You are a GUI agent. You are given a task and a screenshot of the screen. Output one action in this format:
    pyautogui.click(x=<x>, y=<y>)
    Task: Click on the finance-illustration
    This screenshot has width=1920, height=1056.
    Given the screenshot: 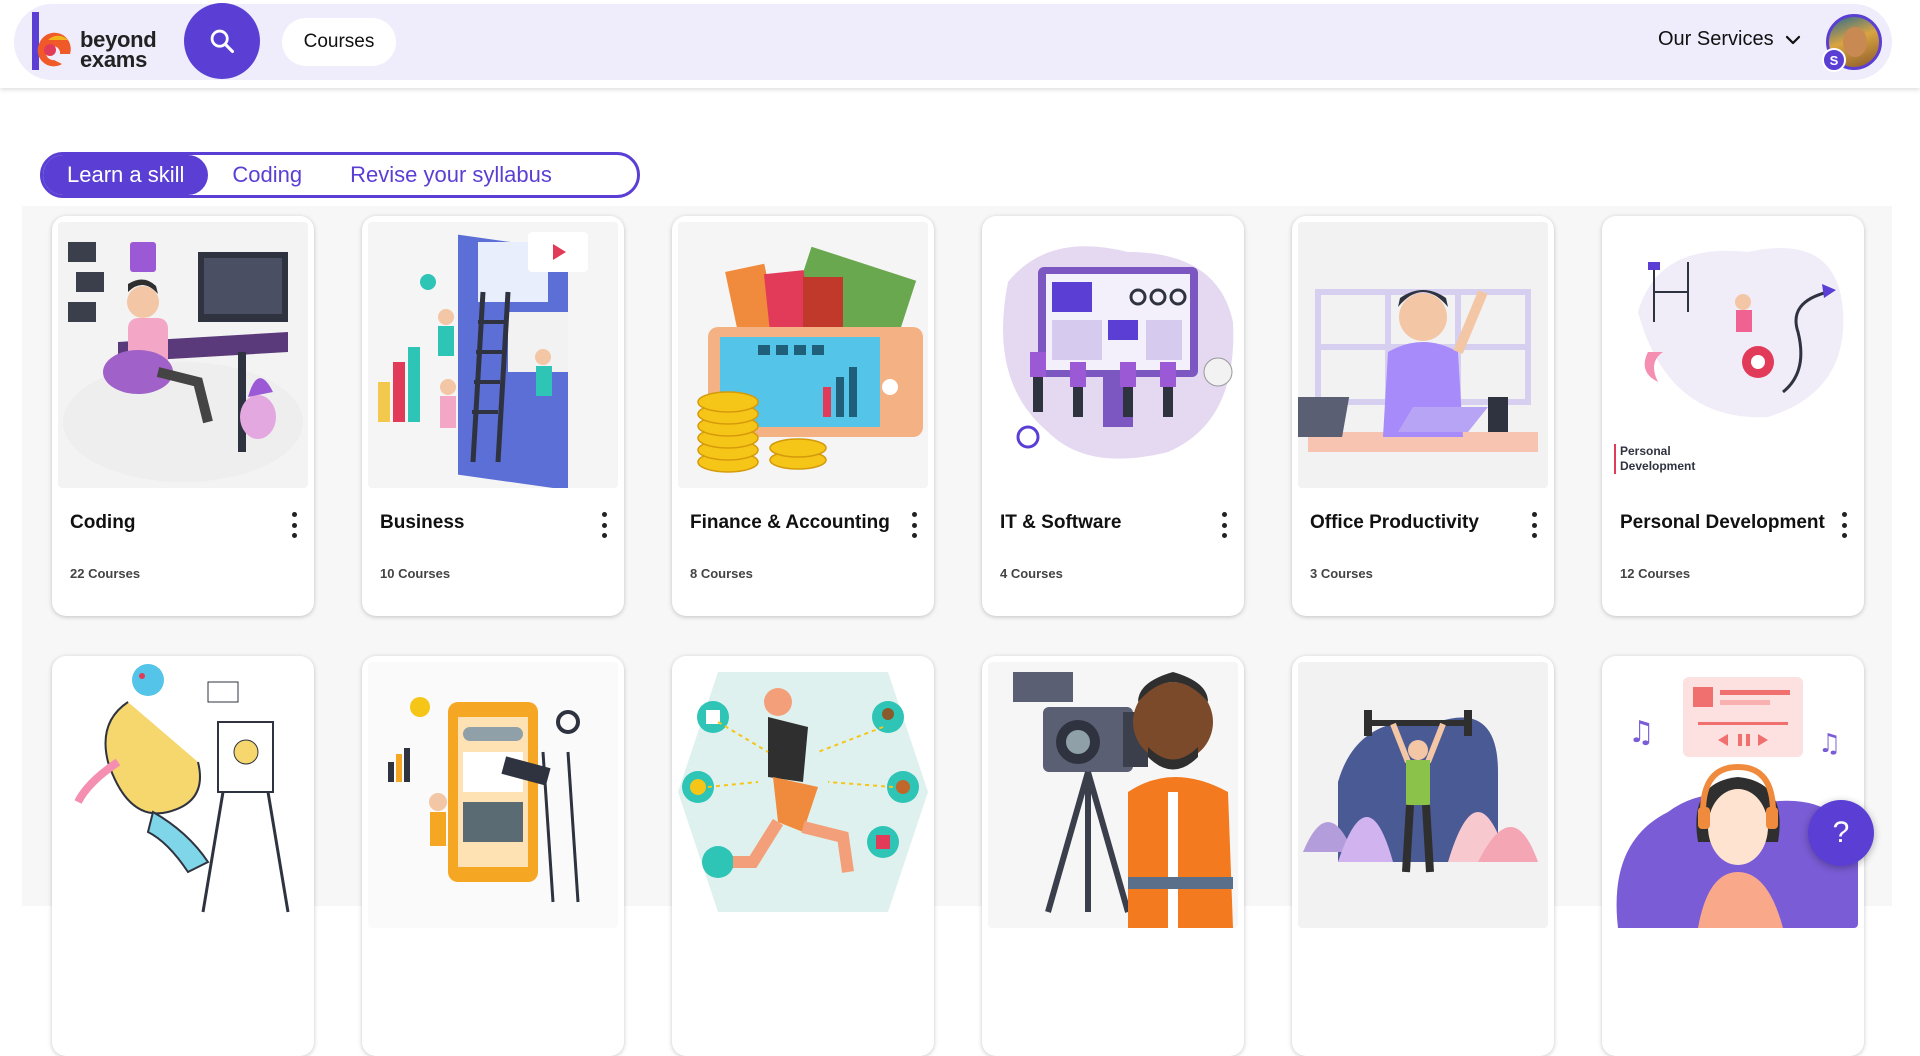 What is the action you would take?
    pyautogui.click(x=803, y=355)
    